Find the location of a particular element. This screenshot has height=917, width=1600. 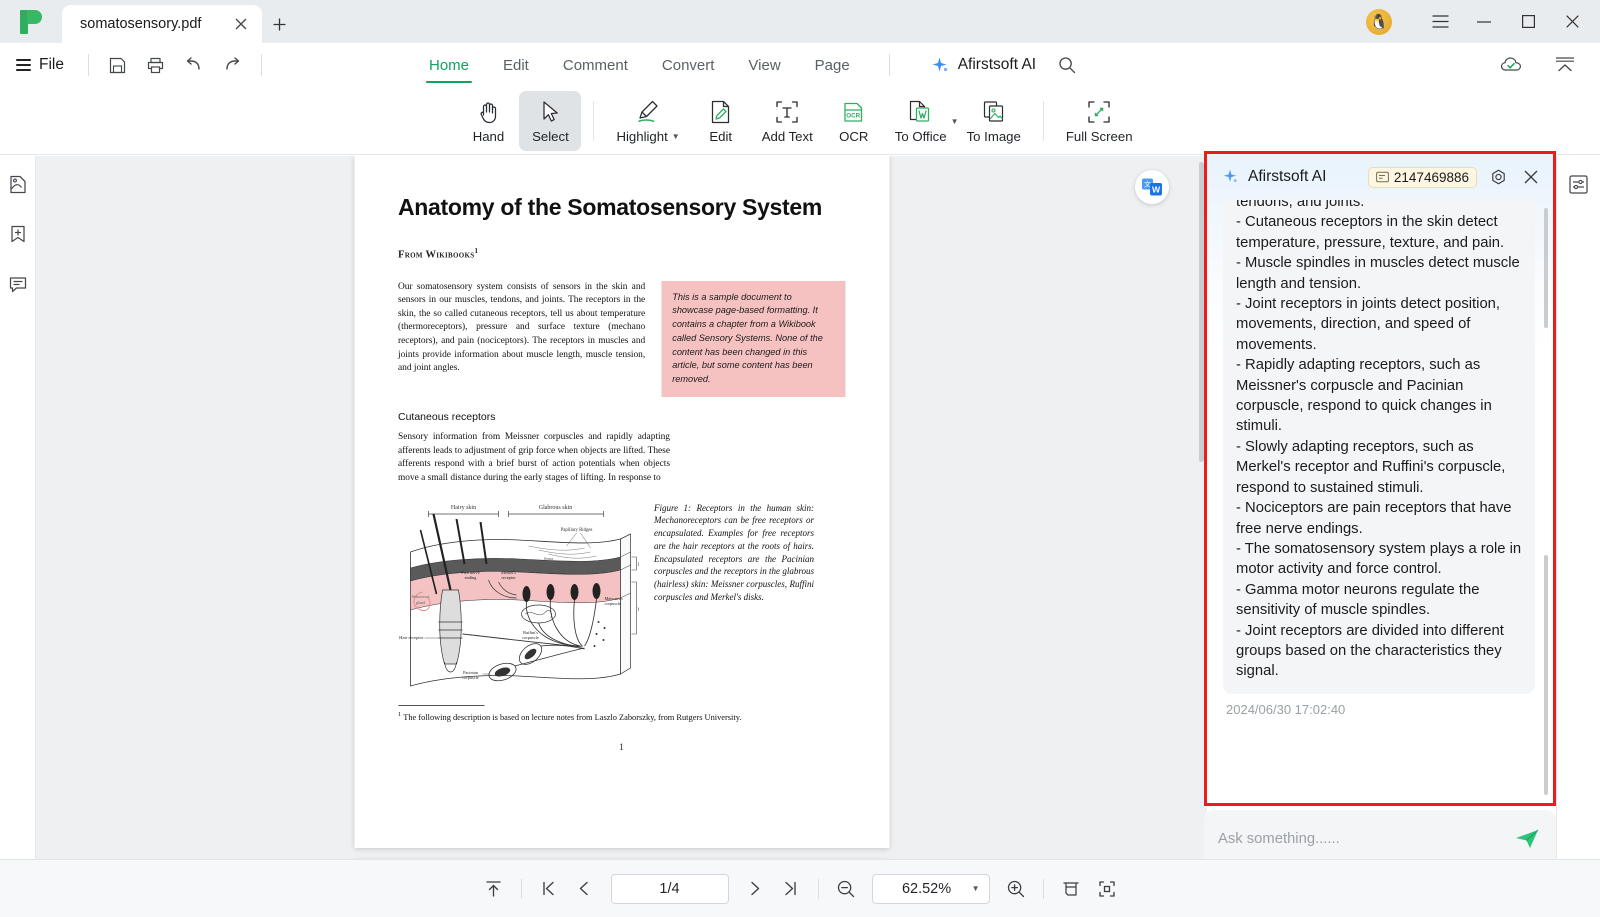

ocr-icon: OCR is located at coordinates (853, 112).